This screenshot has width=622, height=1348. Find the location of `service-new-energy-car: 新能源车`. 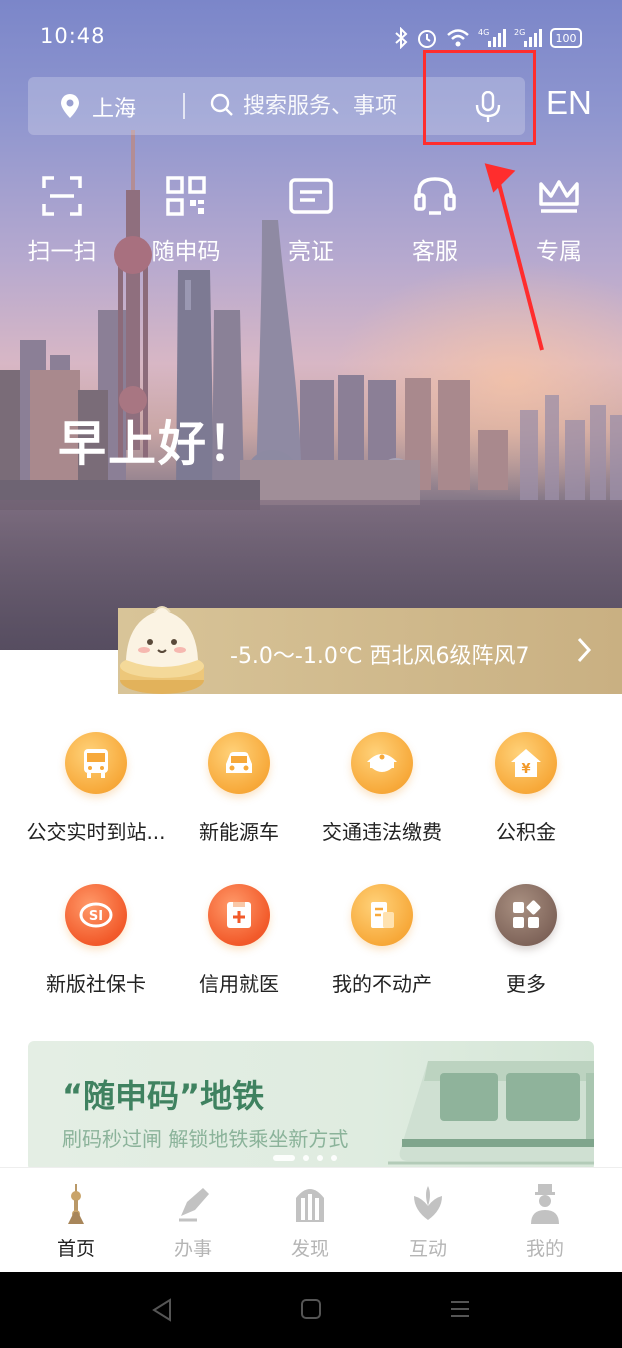

service-new-energy-car: 新能源车 is located at coordinates (239, 788).